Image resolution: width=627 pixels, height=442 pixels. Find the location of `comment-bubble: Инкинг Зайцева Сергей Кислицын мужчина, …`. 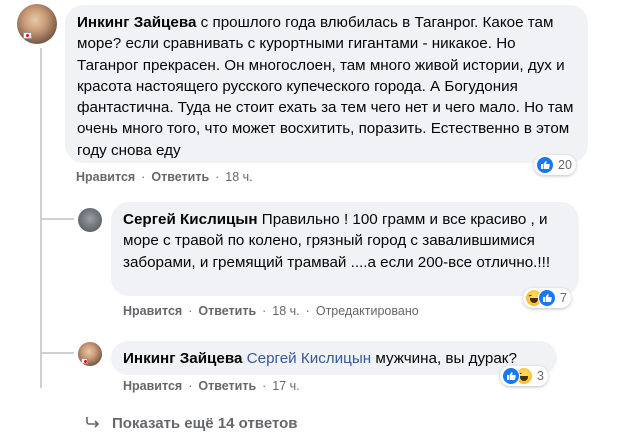

comment-bubble: Инкинг Зайцева Сергей Кислицын мужчина, … is located at coordinates (334, 358).